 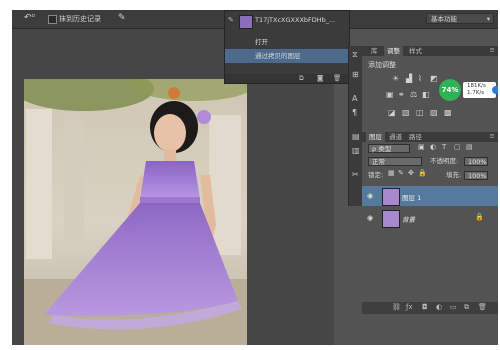 I want to click on workspace-dropdown: 基本功能 ▾, so click(x=460, y=18).